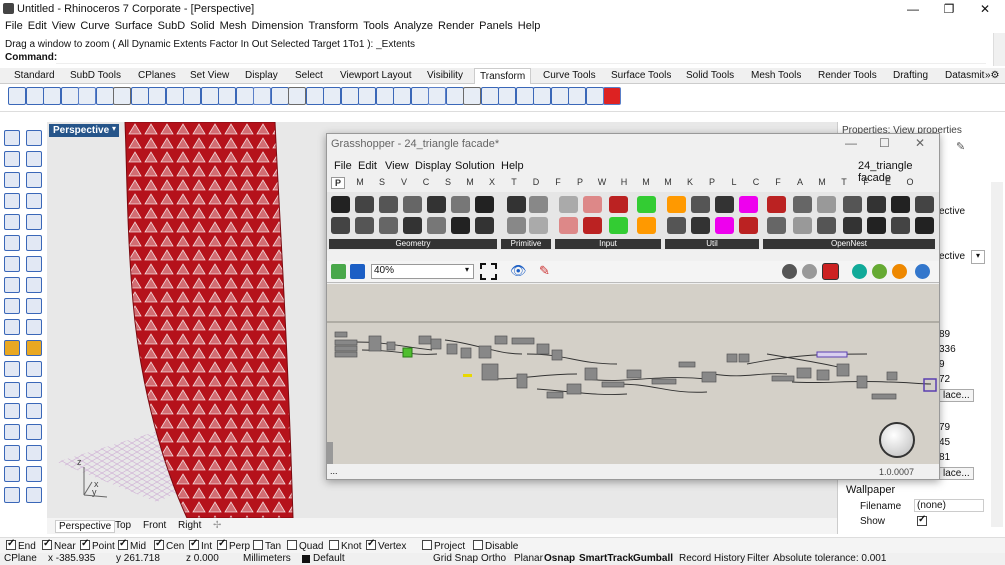 This screenshot has height=565, width=1005. What do you see at coordinates (456, 26) in the screenshot?
I see `menu-render: Render` at bounding box center [456, 26].